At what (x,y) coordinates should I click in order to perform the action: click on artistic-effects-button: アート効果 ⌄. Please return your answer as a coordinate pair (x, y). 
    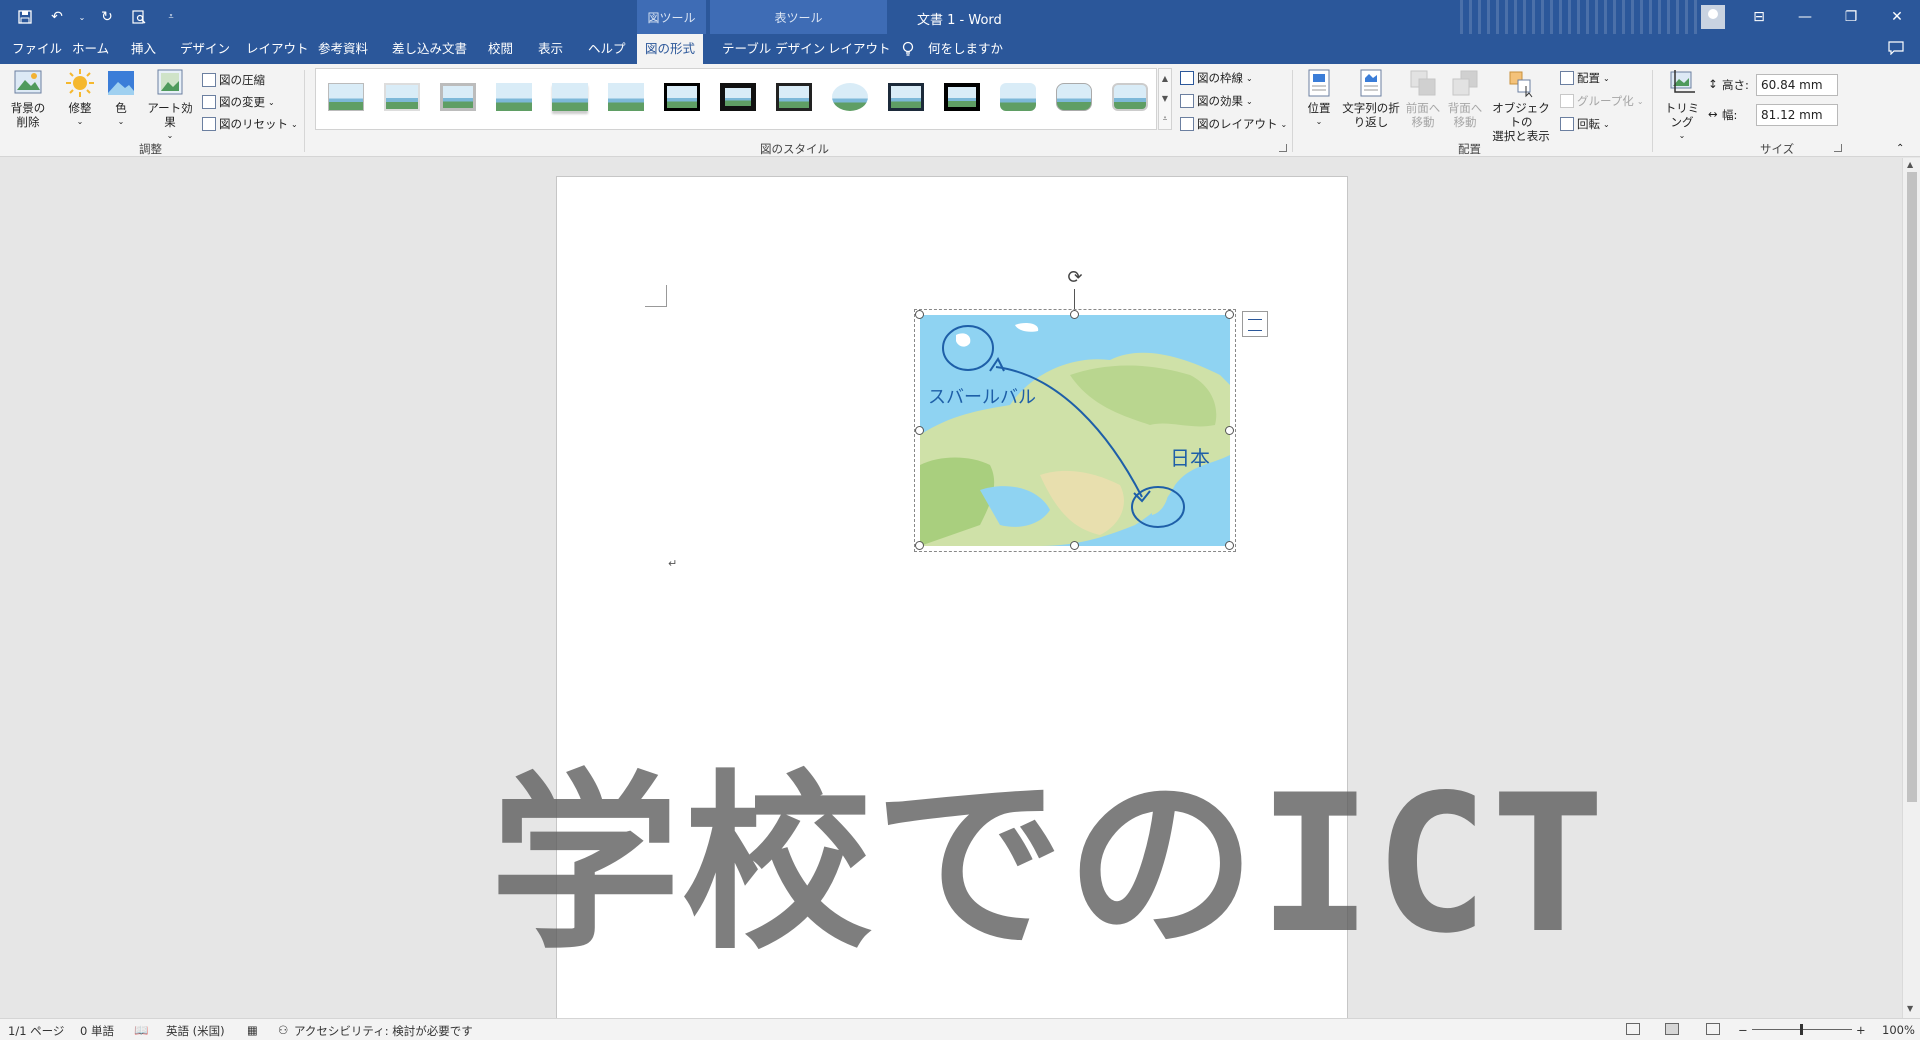
    Looking at the image, I should click on (170, 105).